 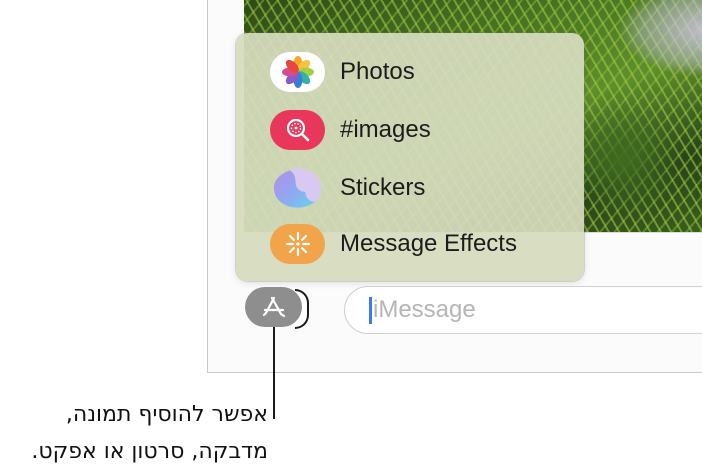 I want to click on menu-item-label: #images, so click(x=385, y=129).